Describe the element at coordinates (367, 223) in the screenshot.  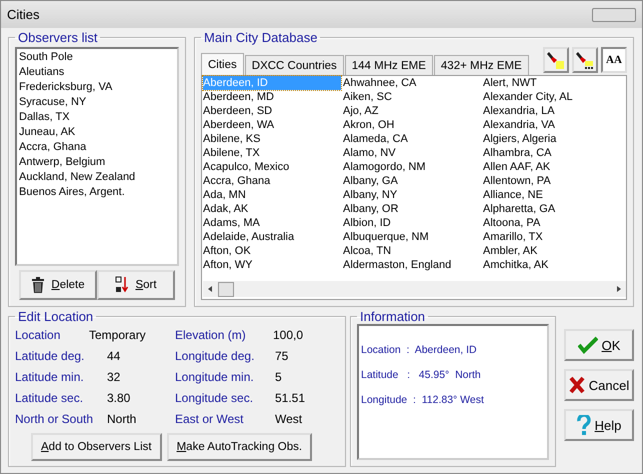
I see `list-item: Albion, ID` at that location.